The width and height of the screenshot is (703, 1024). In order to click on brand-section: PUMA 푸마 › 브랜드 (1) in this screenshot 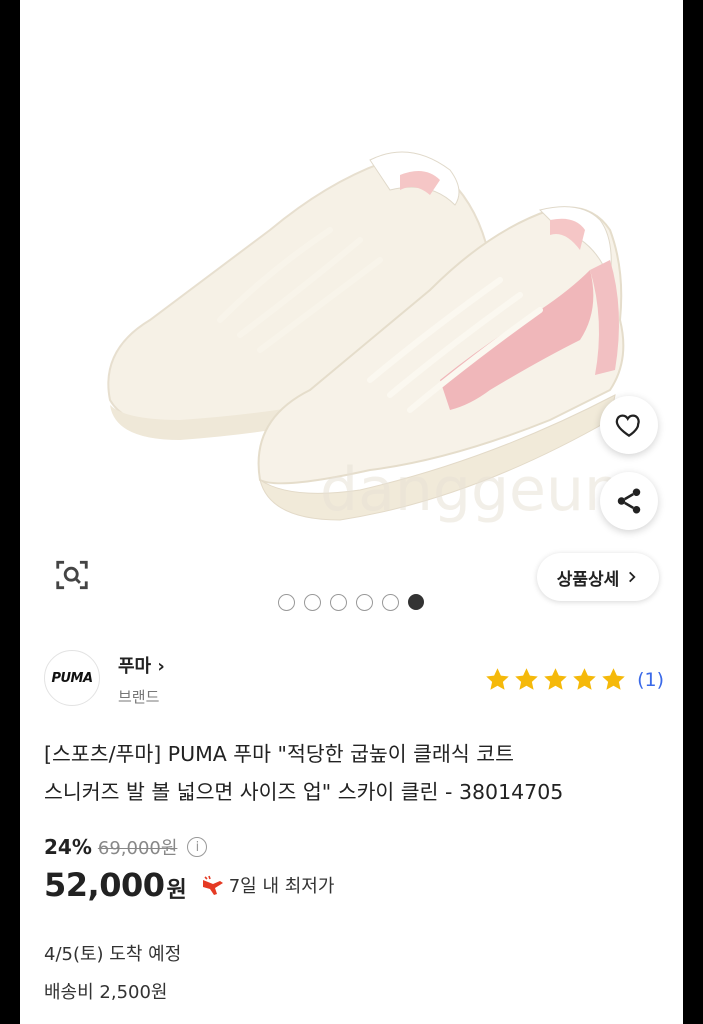, I will do `click(354, 680)`.